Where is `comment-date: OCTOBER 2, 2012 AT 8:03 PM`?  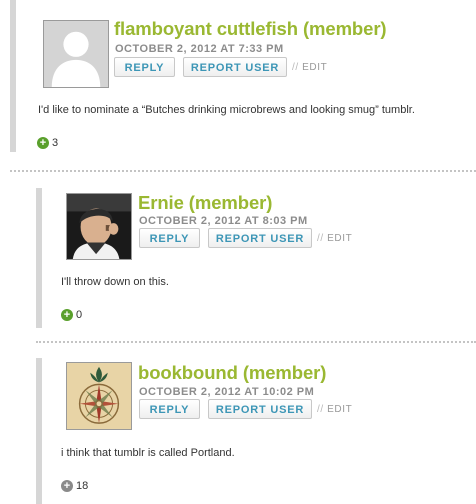
comment-date: OCTOBER 2, 2012 AT 8:03 PM is located at coordinates (223, 221).